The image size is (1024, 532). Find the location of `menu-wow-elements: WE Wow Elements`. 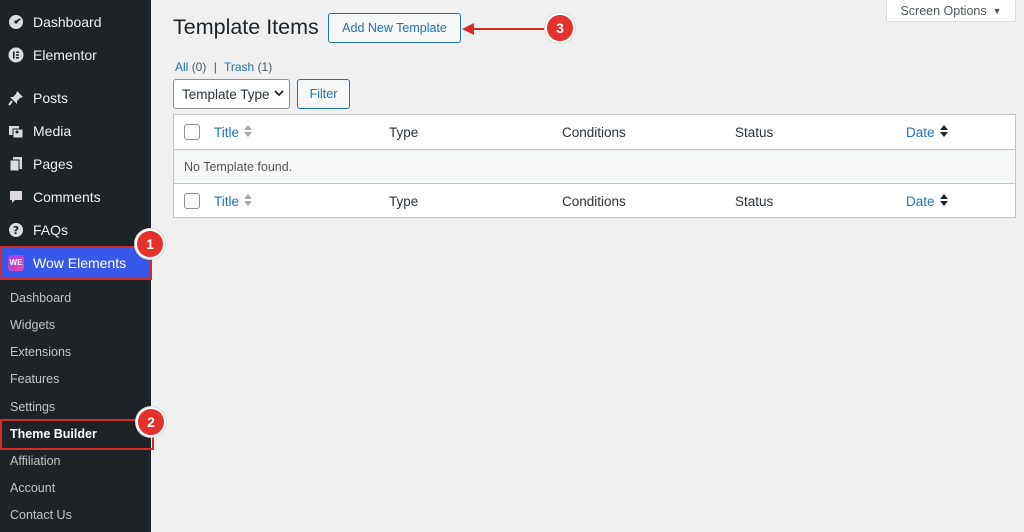

menu-wow-elements: WE Wow Elements is located at coordinates (75, 262).